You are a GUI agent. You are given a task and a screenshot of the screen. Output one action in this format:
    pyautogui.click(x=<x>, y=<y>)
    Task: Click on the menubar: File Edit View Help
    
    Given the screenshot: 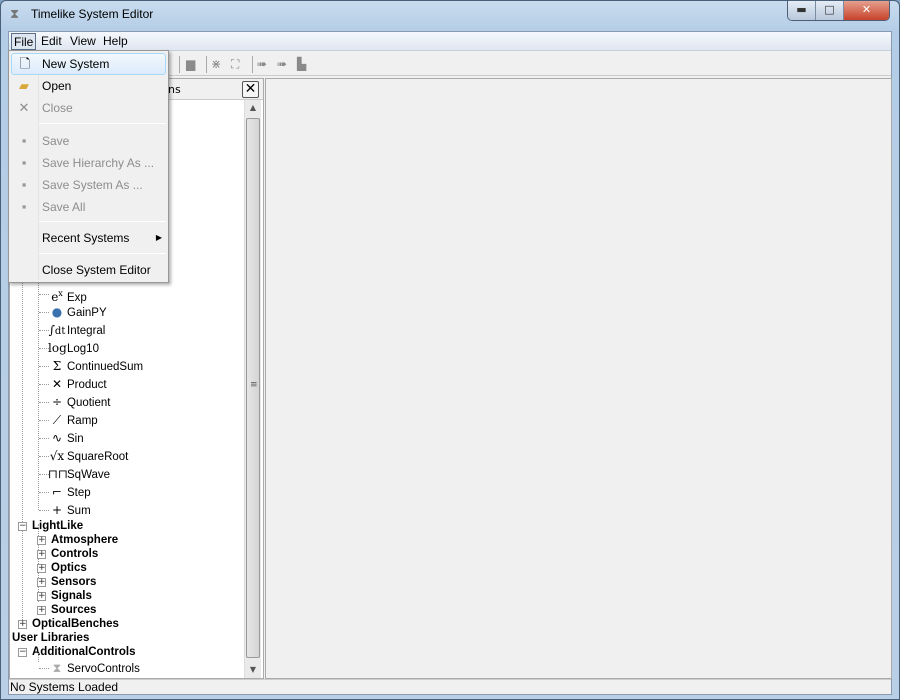 What is the action you would take?
    pyautogui.click(x=450, y=41)
    